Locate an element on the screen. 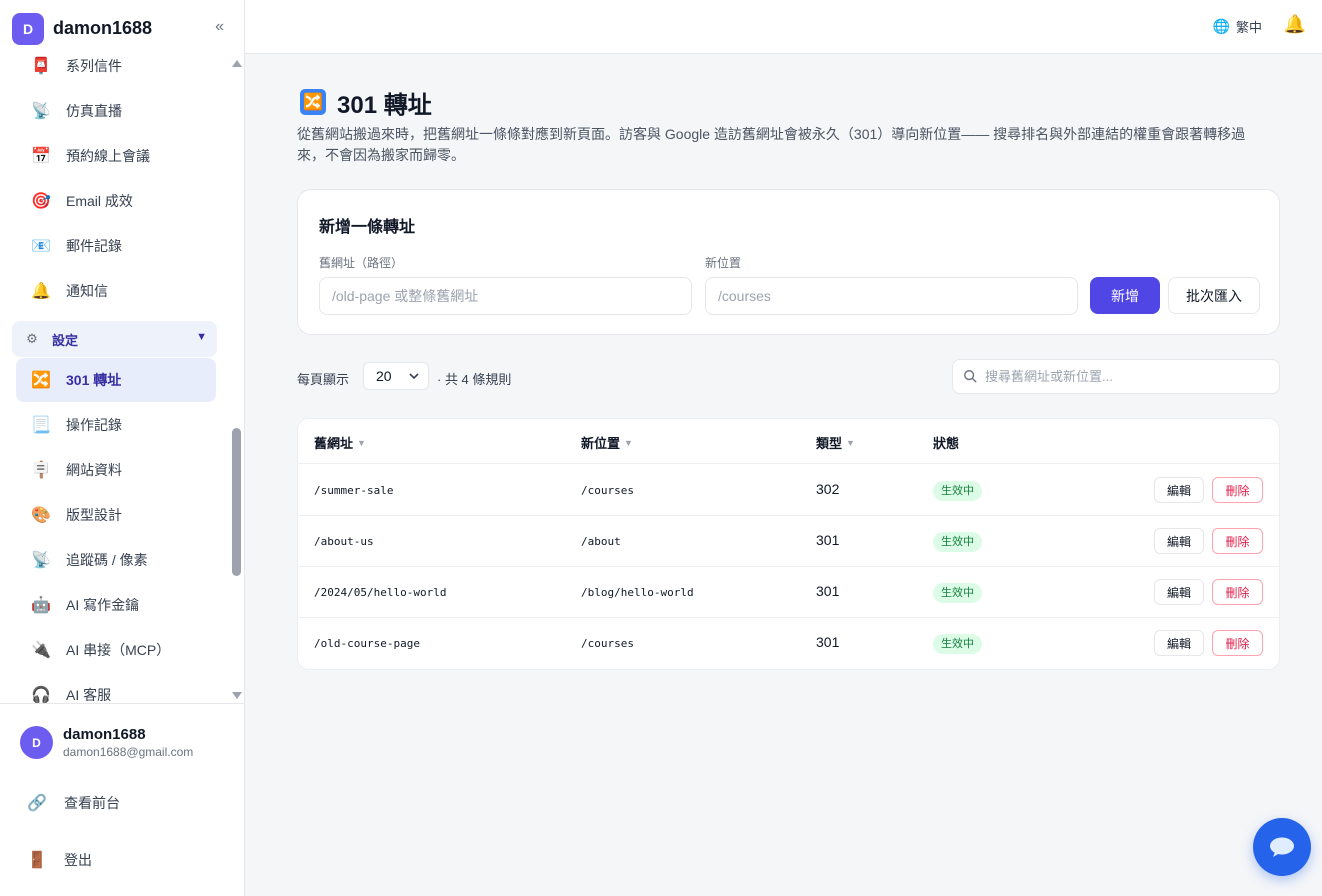 The image size is (1322, 896). table-row: /summer-sale /courses 302 生效中 編輯 刪除 is located at coordinates (788, 490).